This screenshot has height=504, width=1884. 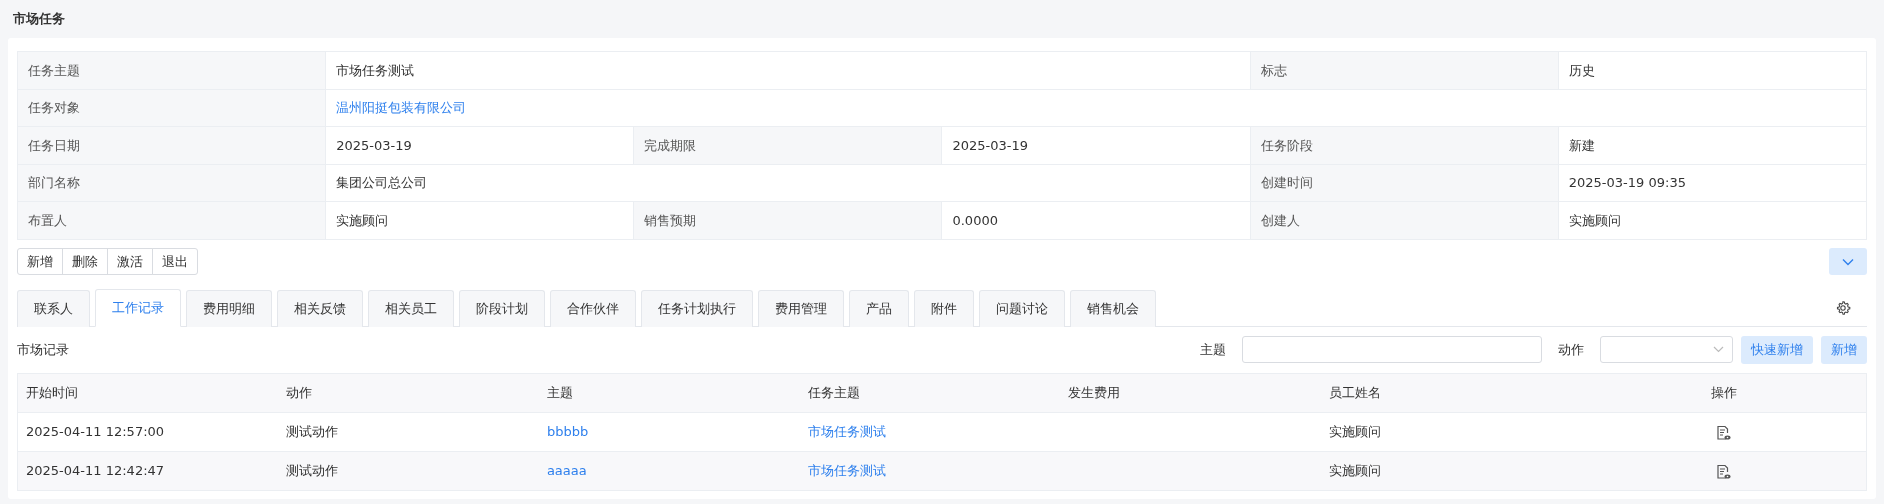 I want to click on field-label: 任务阶段, so click(x=1286, y=145).